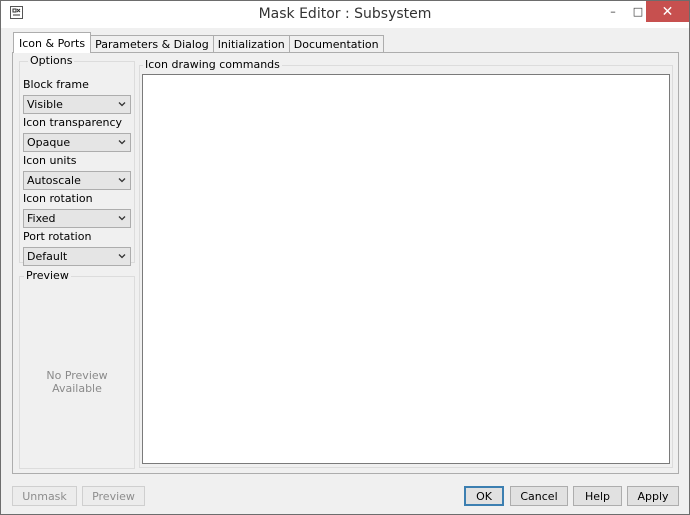 The height and width of the screenshot is (515, 690). Describe the element at coordinates (638, 11) in the screenshot. I see `maximize-icon: □` at that location.